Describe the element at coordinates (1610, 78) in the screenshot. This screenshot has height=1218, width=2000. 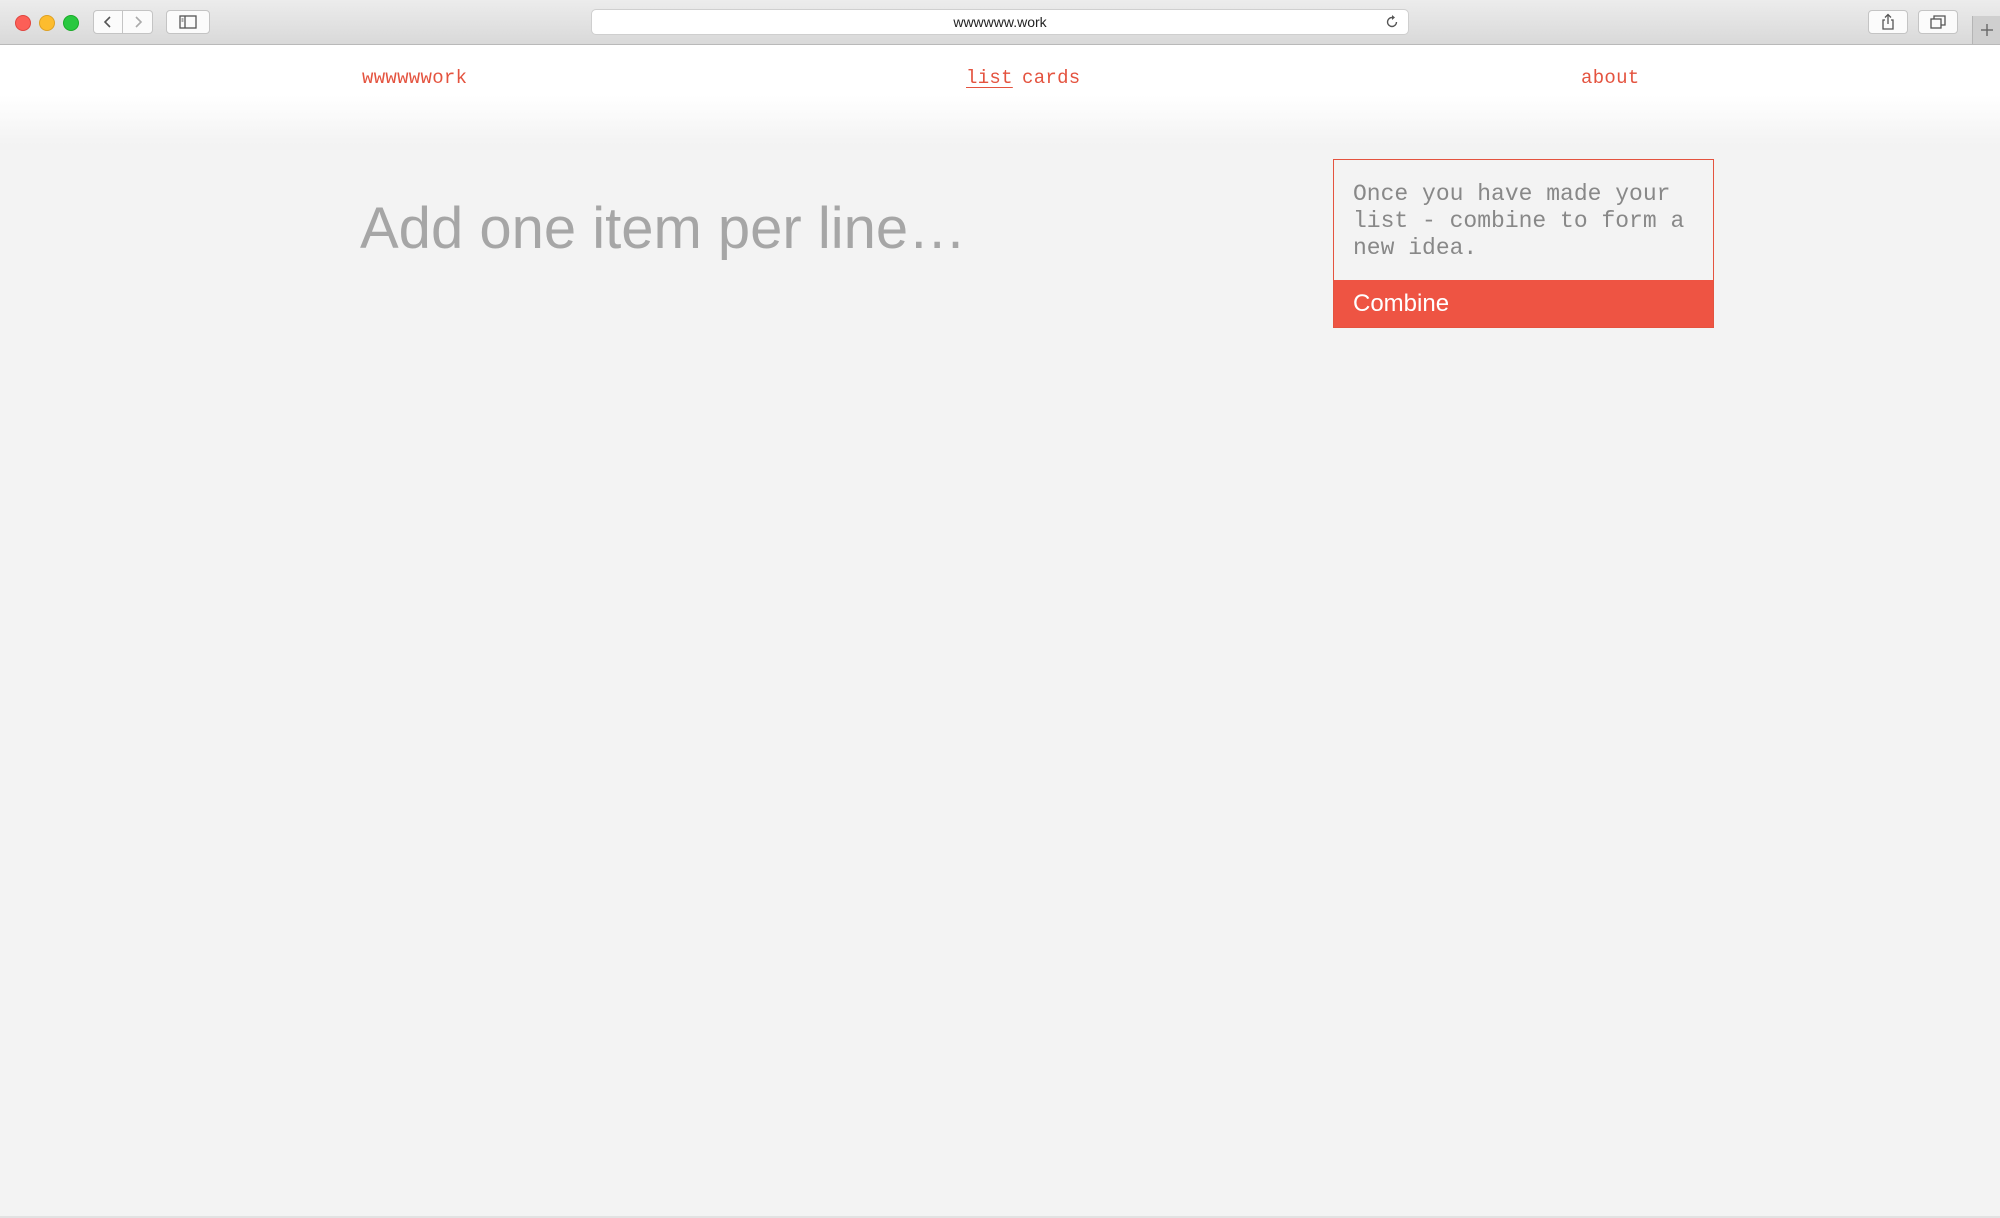
I see `nav-about-link: about` at that location.